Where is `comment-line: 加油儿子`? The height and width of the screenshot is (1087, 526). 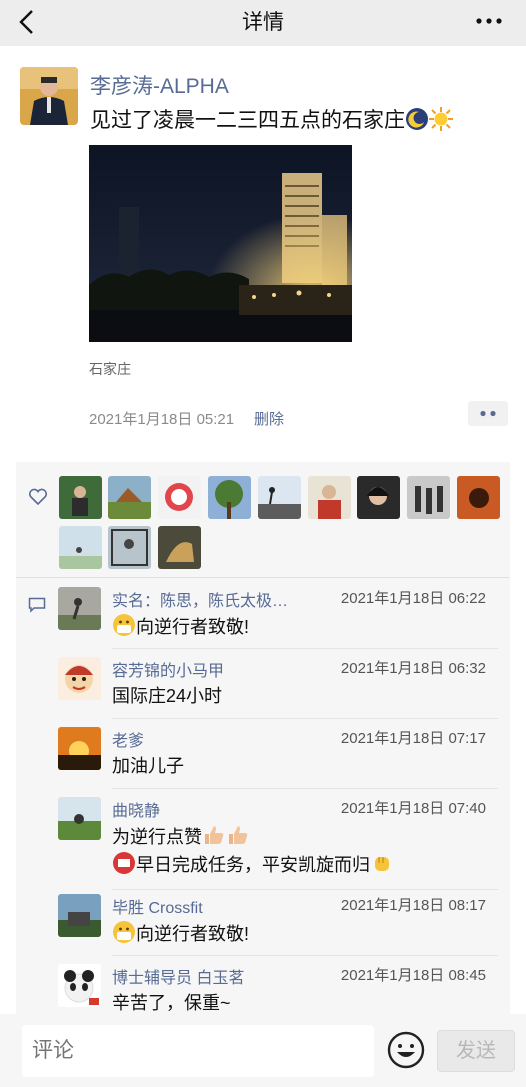
comment-line: 加油儿子 is located at coordinates (148, 766).